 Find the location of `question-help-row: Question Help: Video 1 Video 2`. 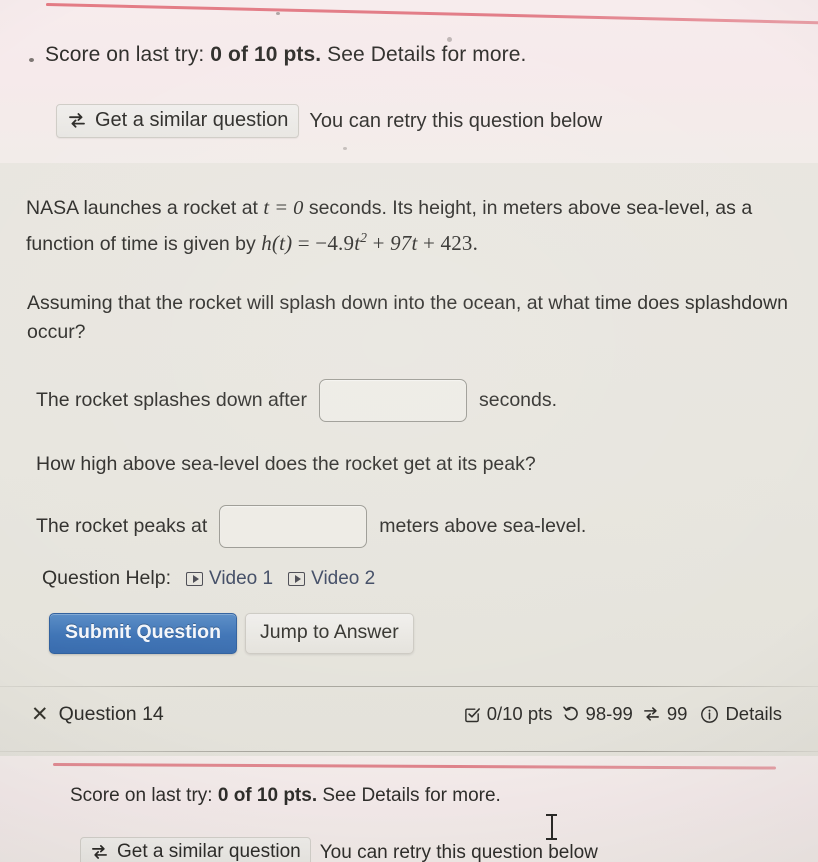

question-help-row: Question Help: Video 1 Video 2 is located at coordinates (208, 578).